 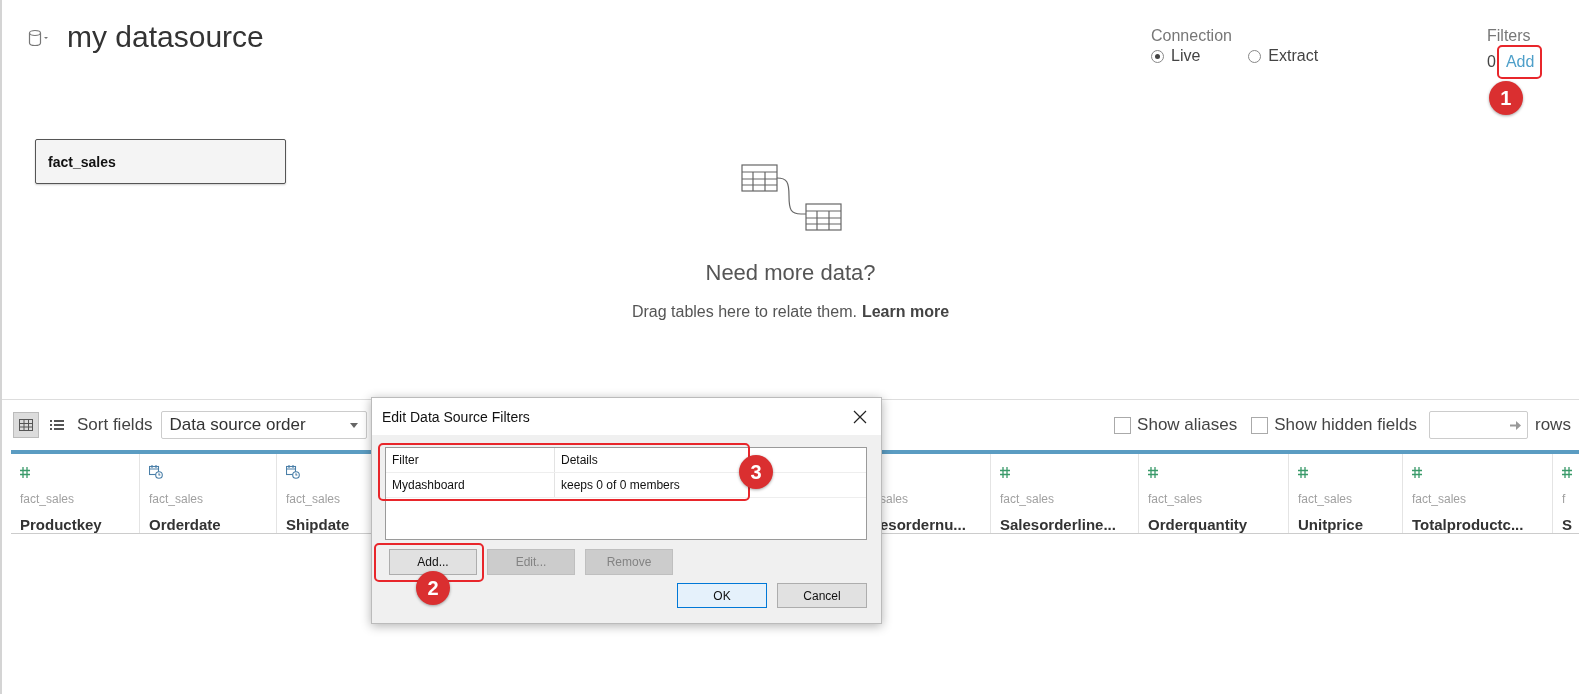 What do you see at coordinates (722, 595) in the screenshot?
I see `ok-button: OK` at bounding box center [722, 595].